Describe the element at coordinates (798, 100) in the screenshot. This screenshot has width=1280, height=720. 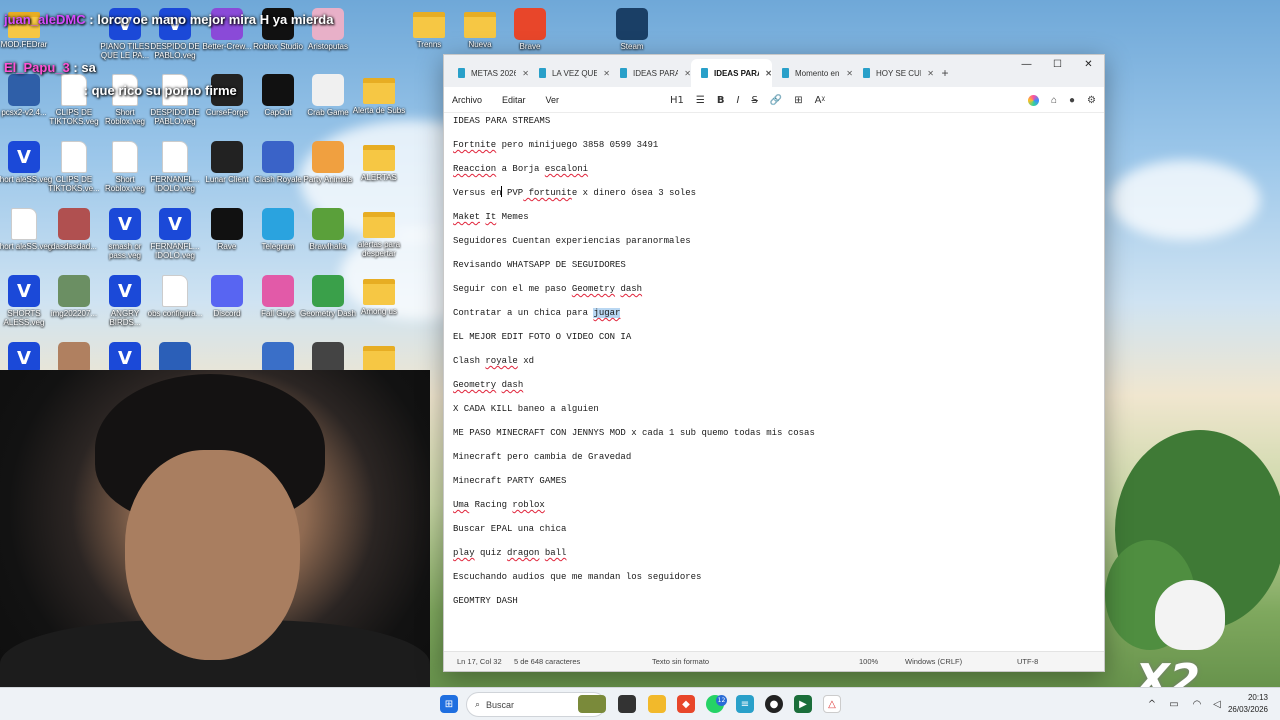
I see `table-icon: ⊞` at that location.